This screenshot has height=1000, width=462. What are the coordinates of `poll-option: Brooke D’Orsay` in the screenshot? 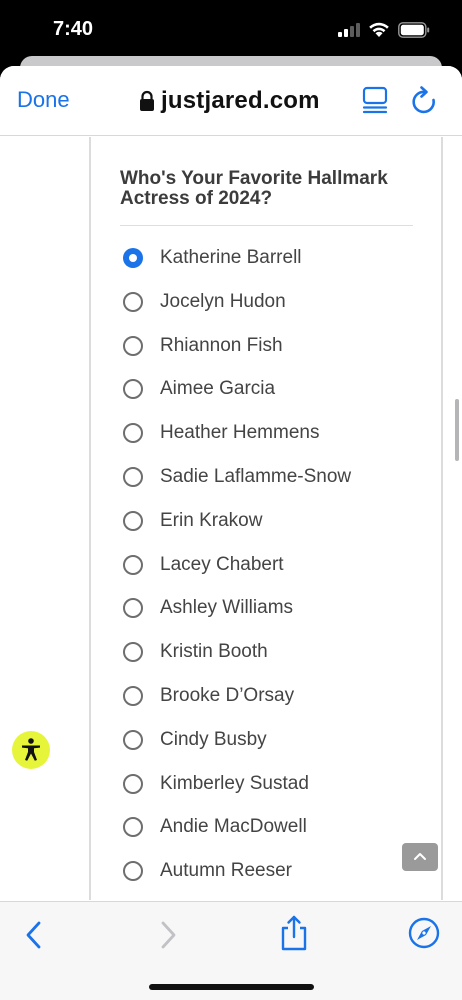 It's located at (270, 696).